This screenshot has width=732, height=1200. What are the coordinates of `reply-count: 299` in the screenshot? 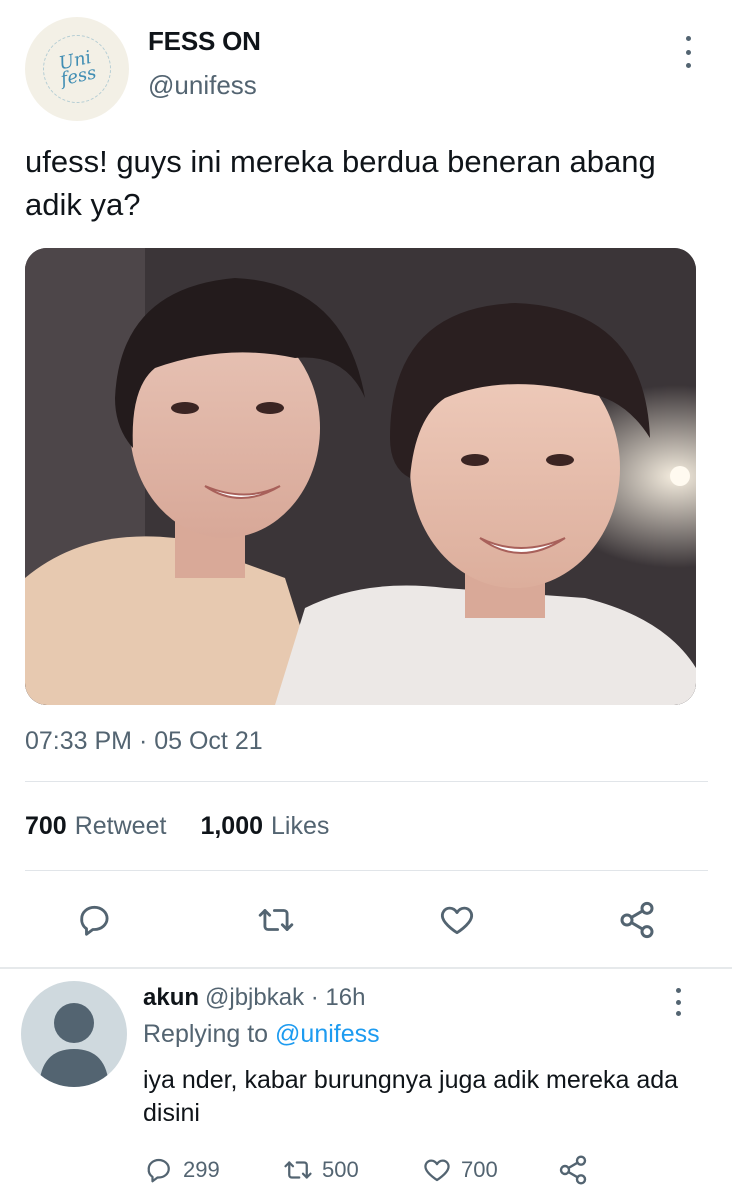 It's located at (201, 1169).